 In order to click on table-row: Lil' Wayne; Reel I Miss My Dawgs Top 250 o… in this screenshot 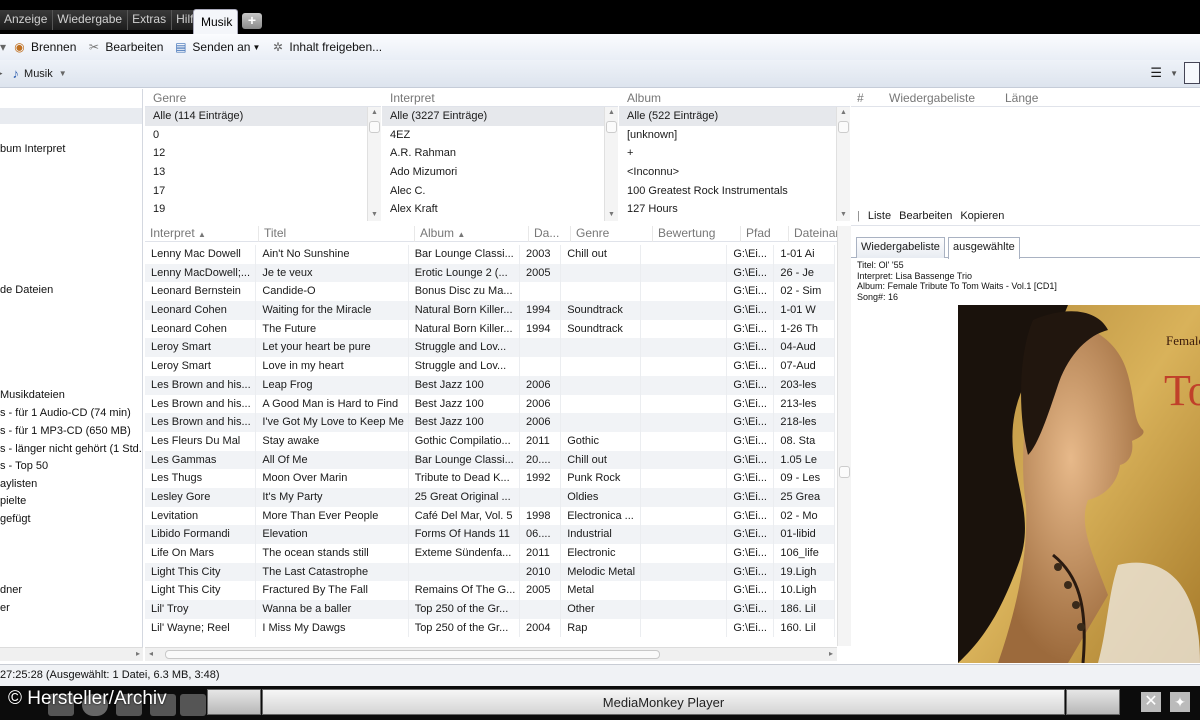, I will do `click(490, 628)`.